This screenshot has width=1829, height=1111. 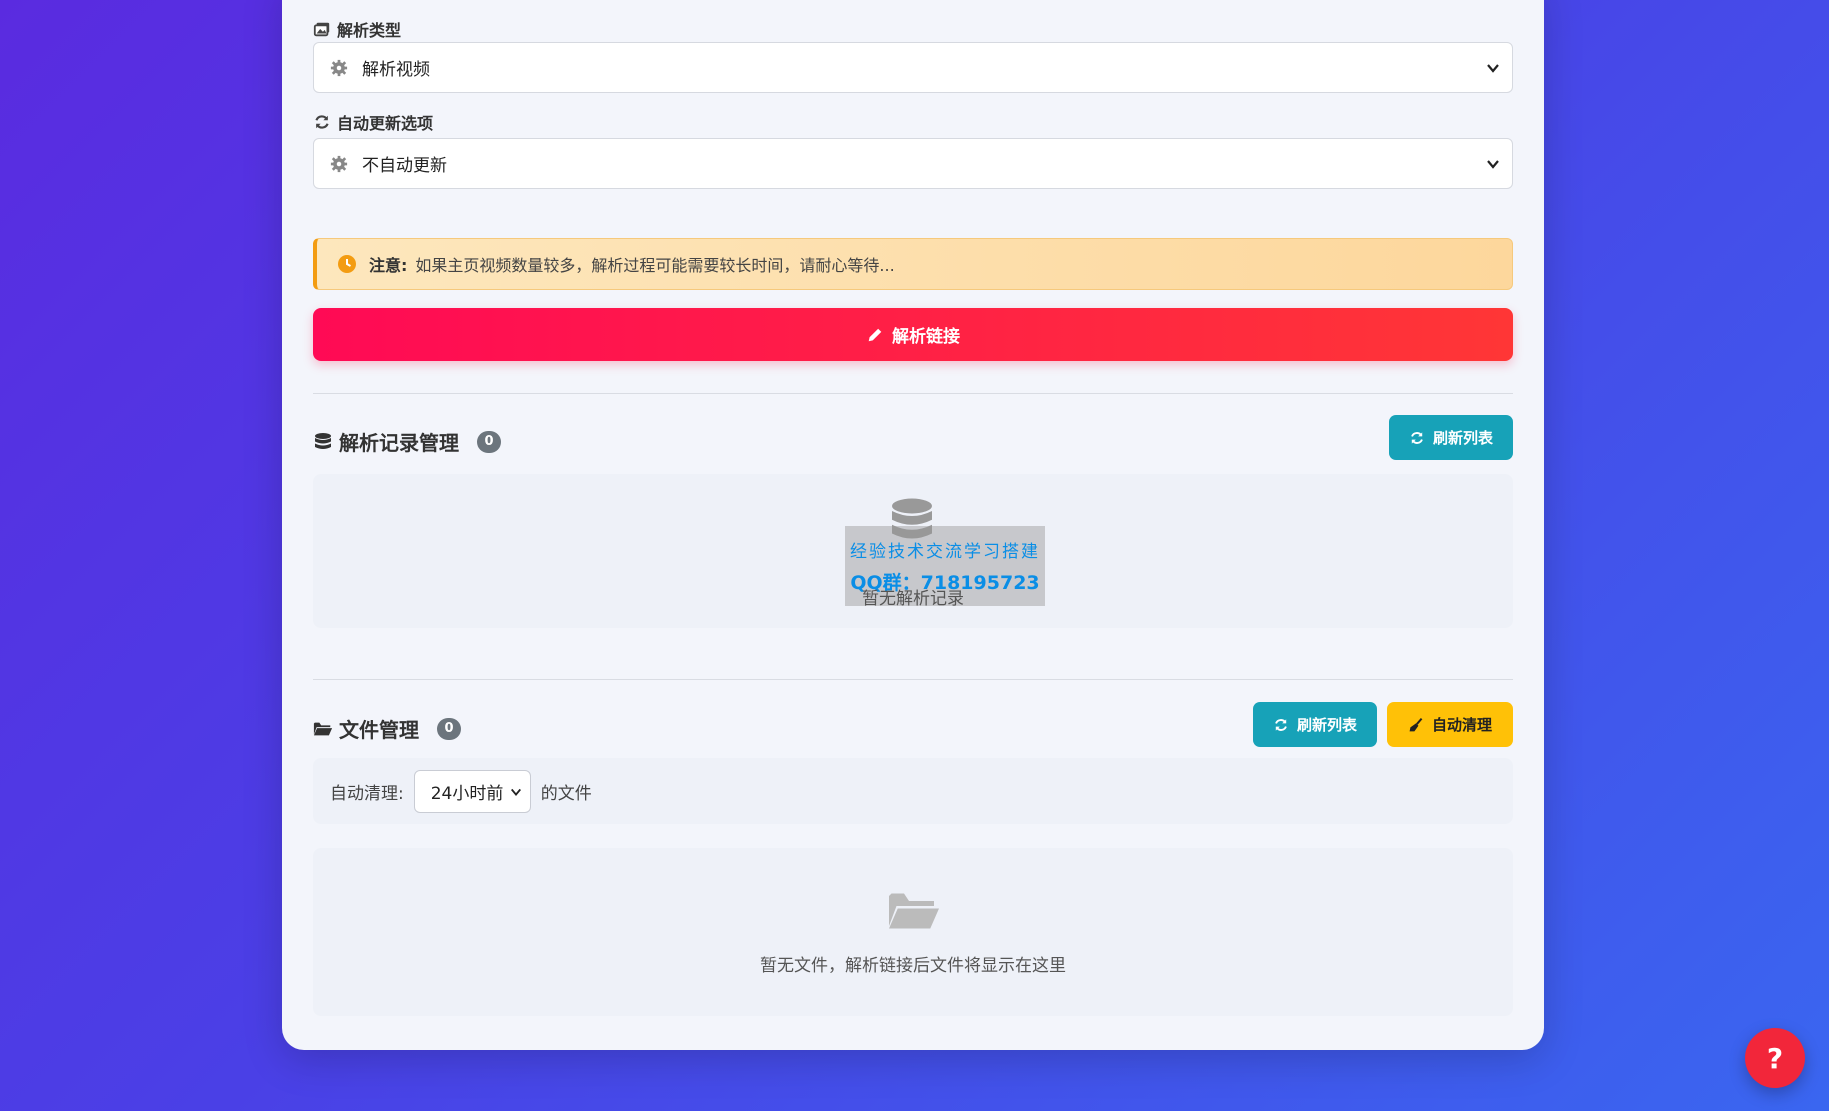 What do you see at coordinates (385, 123) in the screenshot?
I see `auto-update-label-text: 自动更新选项` at bounding box center [385, 123].